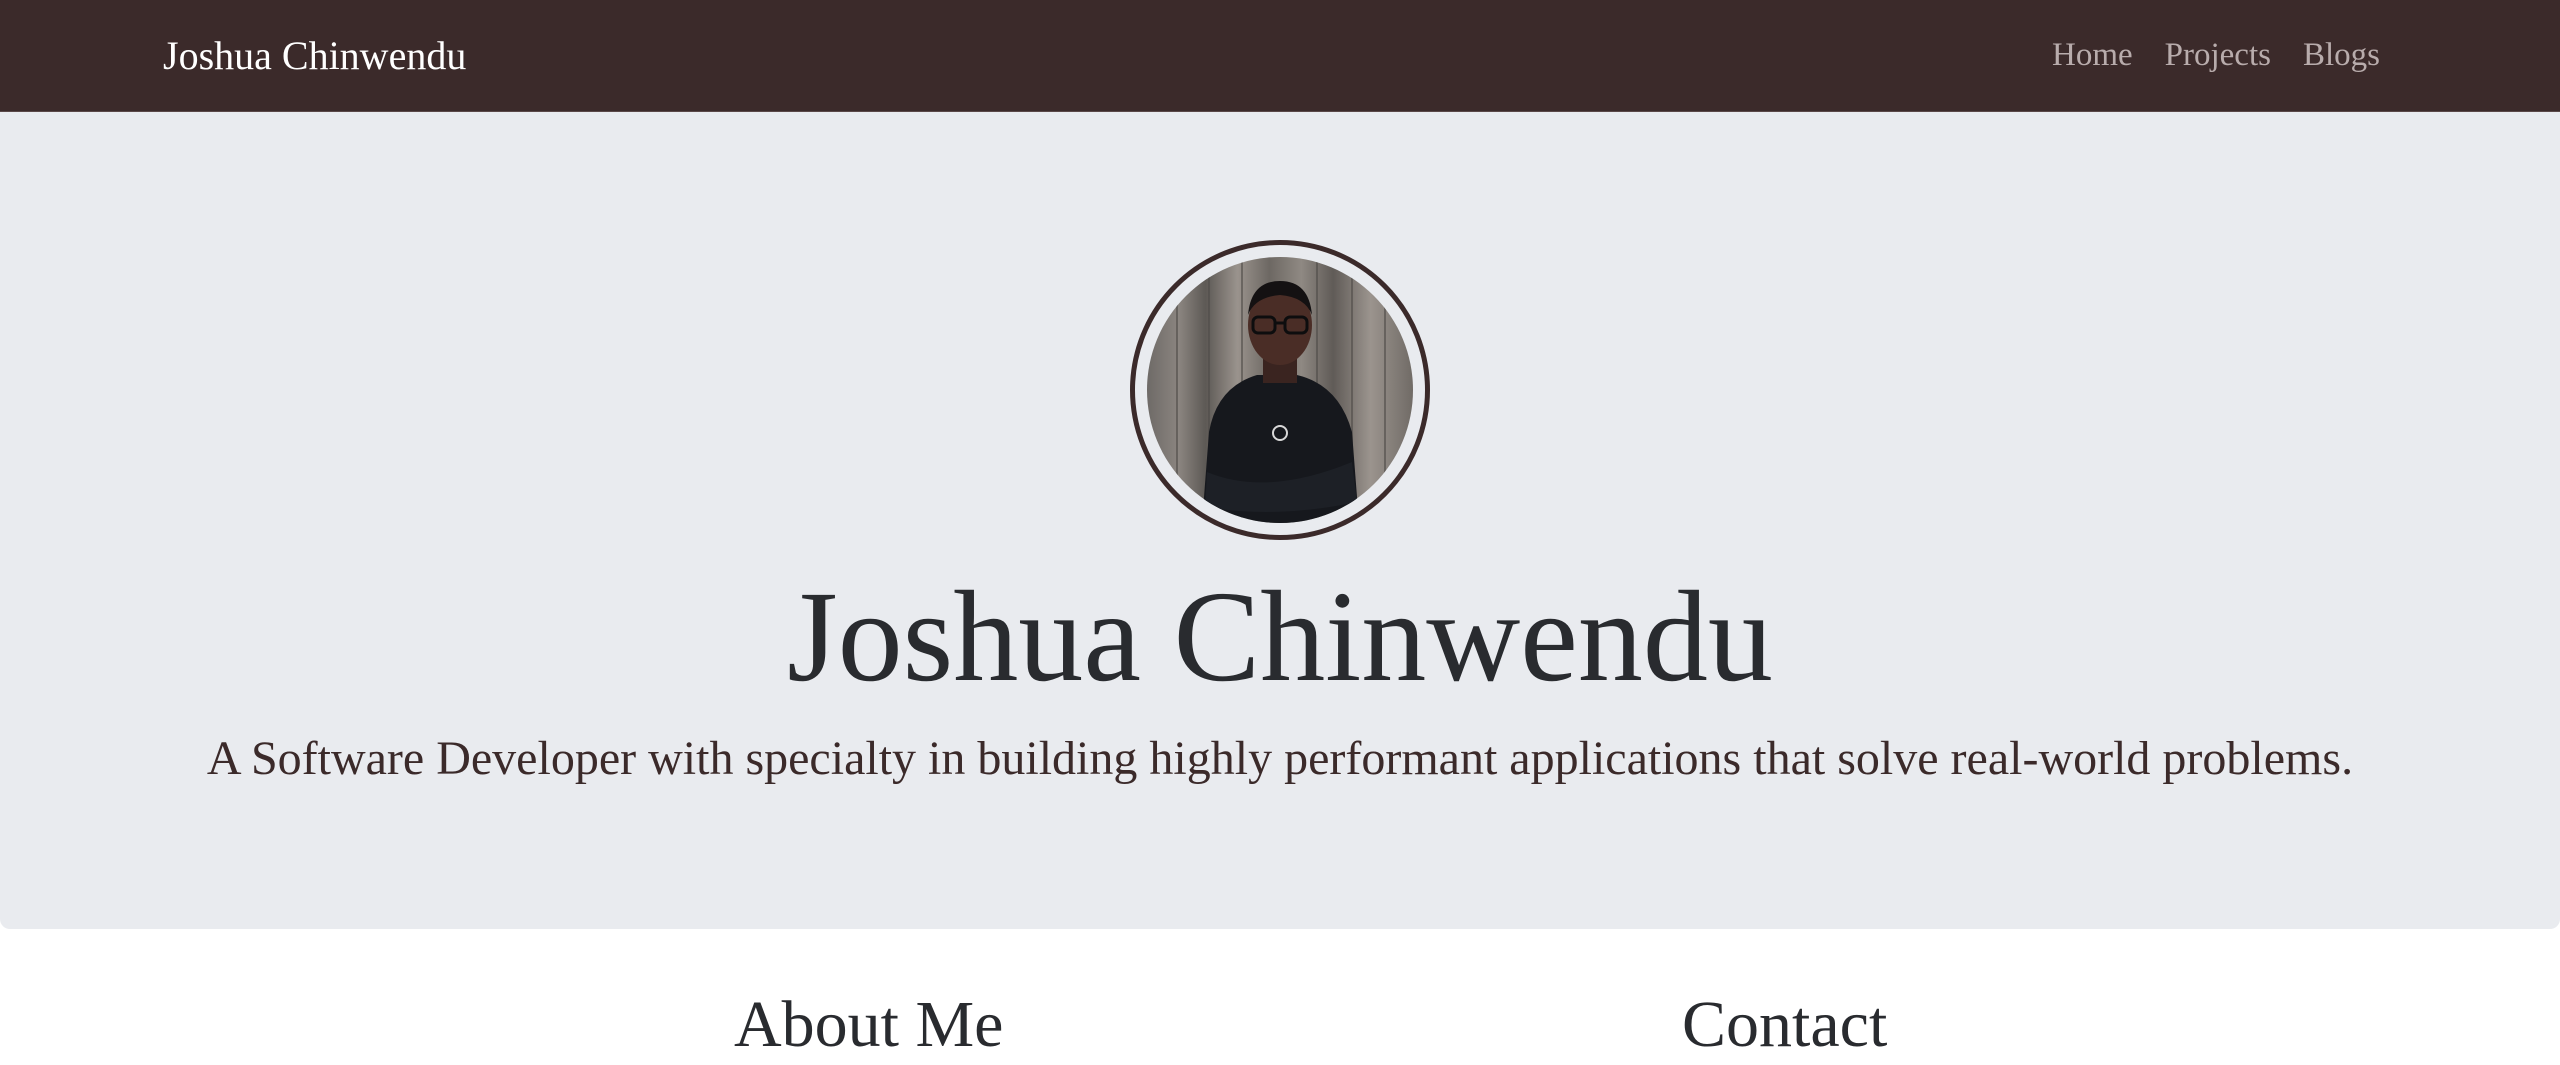 This screenshot has width=2560, height=1065. Describe the element at coordinates (1785, 1024) in the screenshot. I see `contact-heading: Contact` at that location.